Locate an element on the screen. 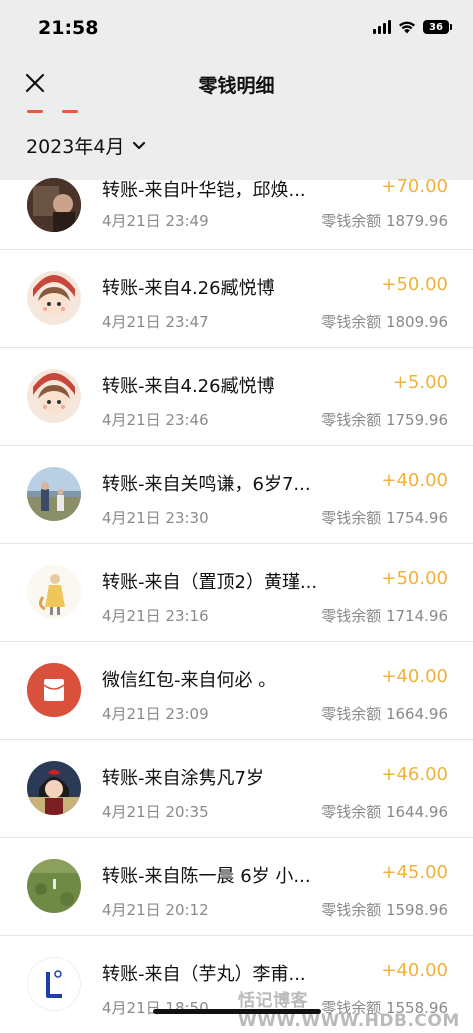 Image resolution: width=473 pixels, height=1033 pixels. transaction-balance: 零钱余额 1644.96 is located at coordinates (384, 812).